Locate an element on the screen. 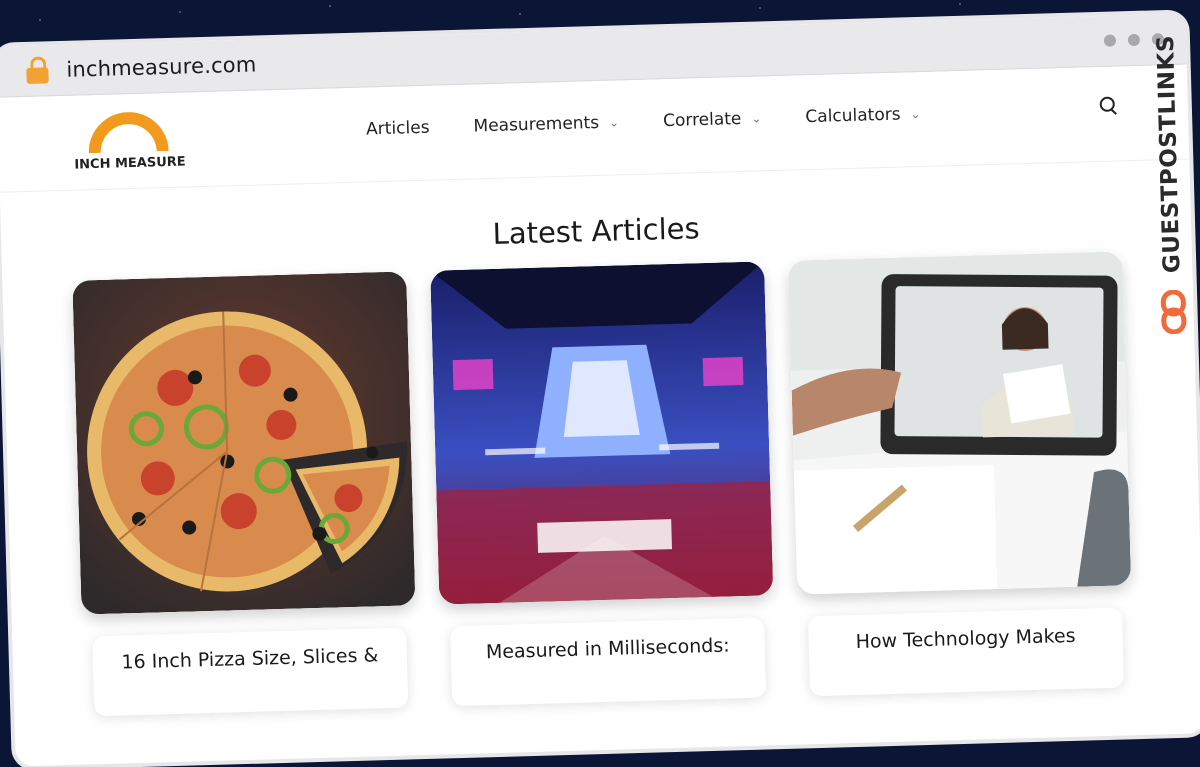 Image resolution: width=1200 pixels, height=767 pixels. nav-item-articles: Articles is located at coordinates (398, 129).